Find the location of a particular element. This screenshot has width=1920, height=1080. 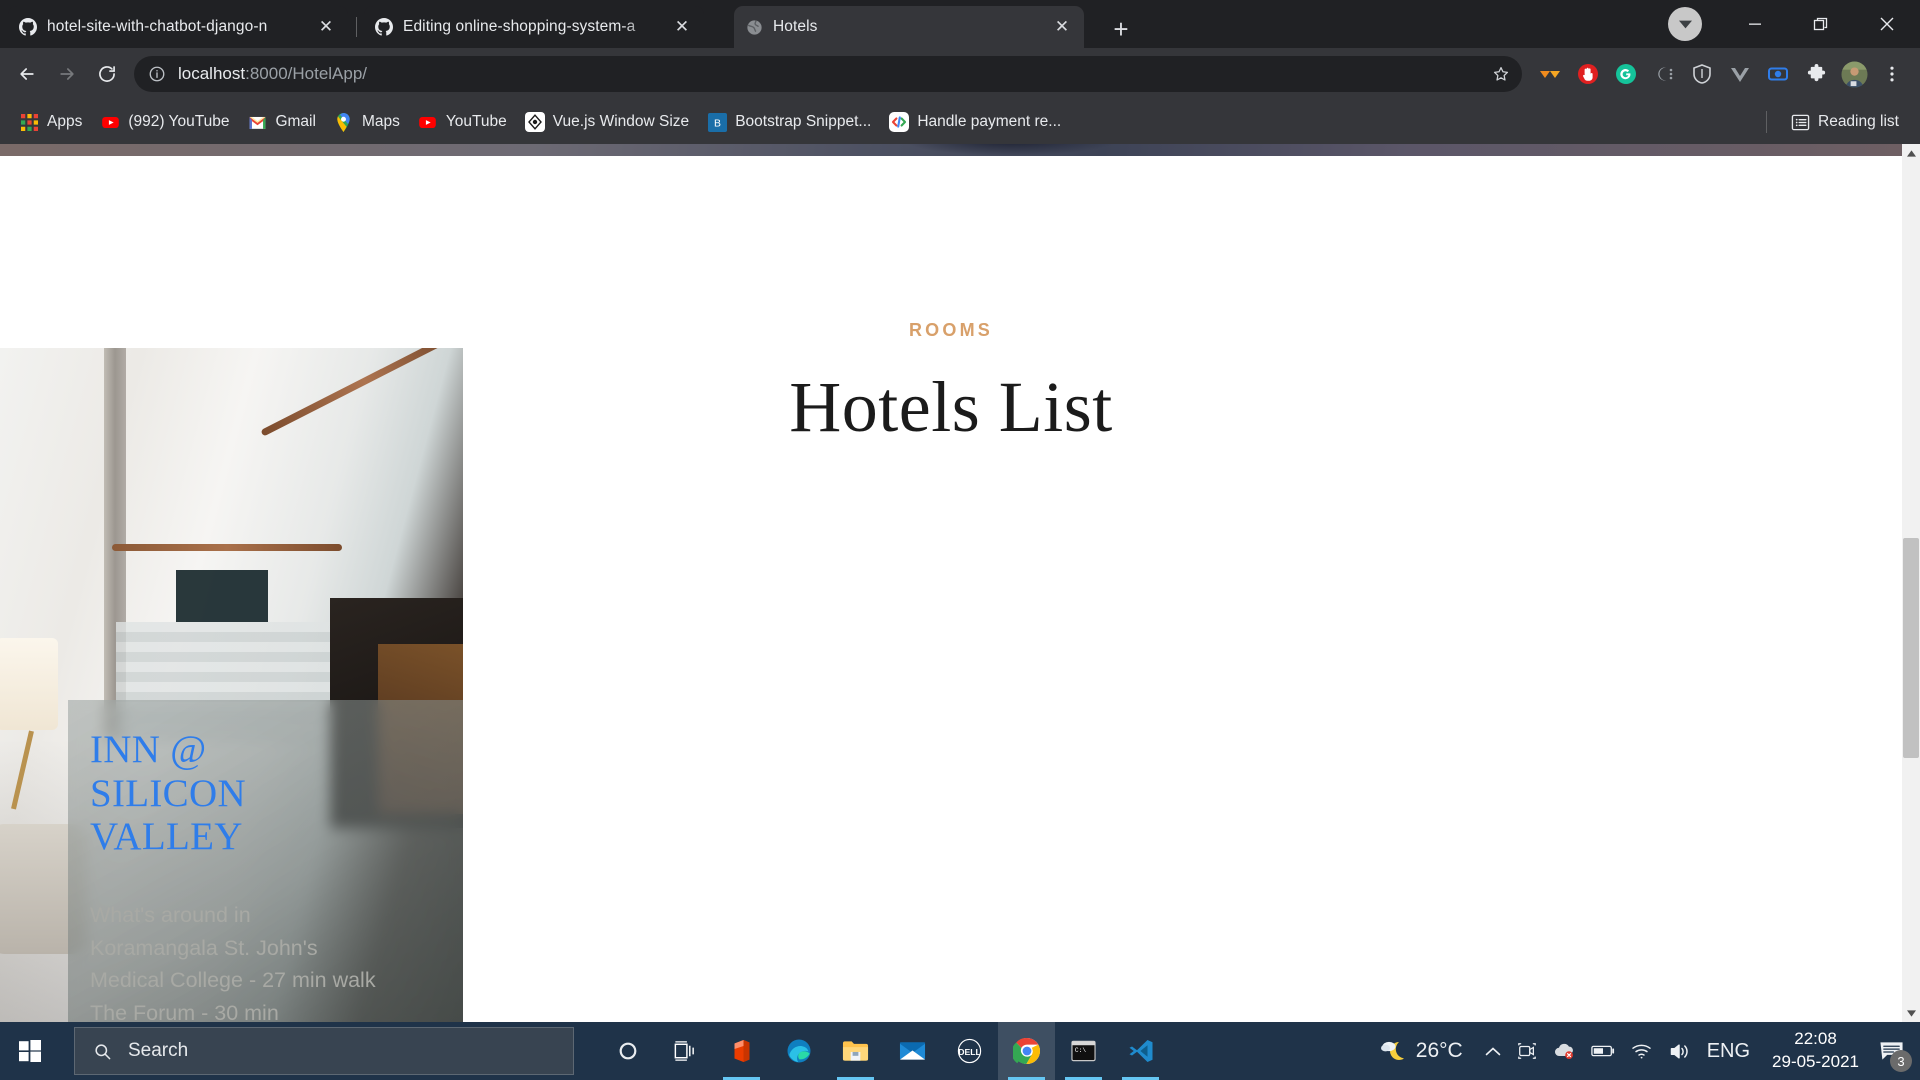

browser-tab-1-title: hotel-site-with-chatbot-django-n is located at coordinates (157, 26).